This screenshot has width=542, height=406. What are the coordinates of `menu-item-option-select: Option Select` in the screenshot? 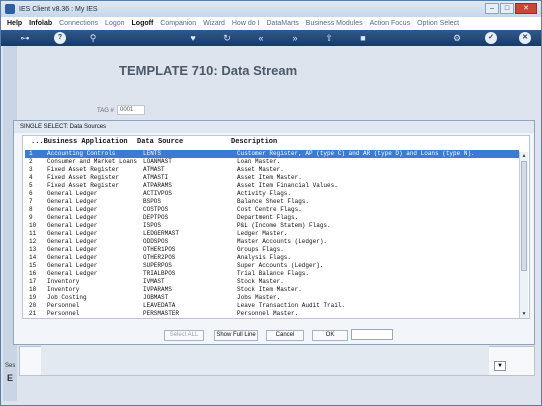 It's located at (438, 23).